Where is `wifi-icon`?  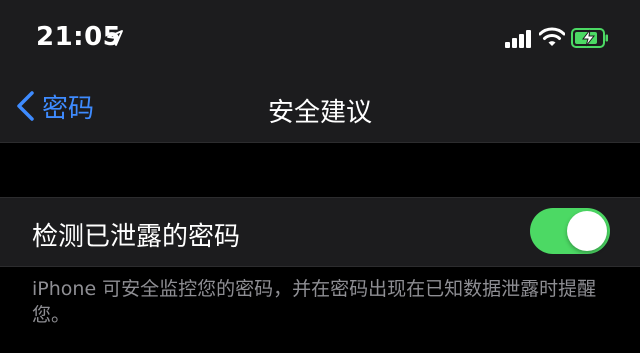 wifi-icon is located at coordinates (552, 36).